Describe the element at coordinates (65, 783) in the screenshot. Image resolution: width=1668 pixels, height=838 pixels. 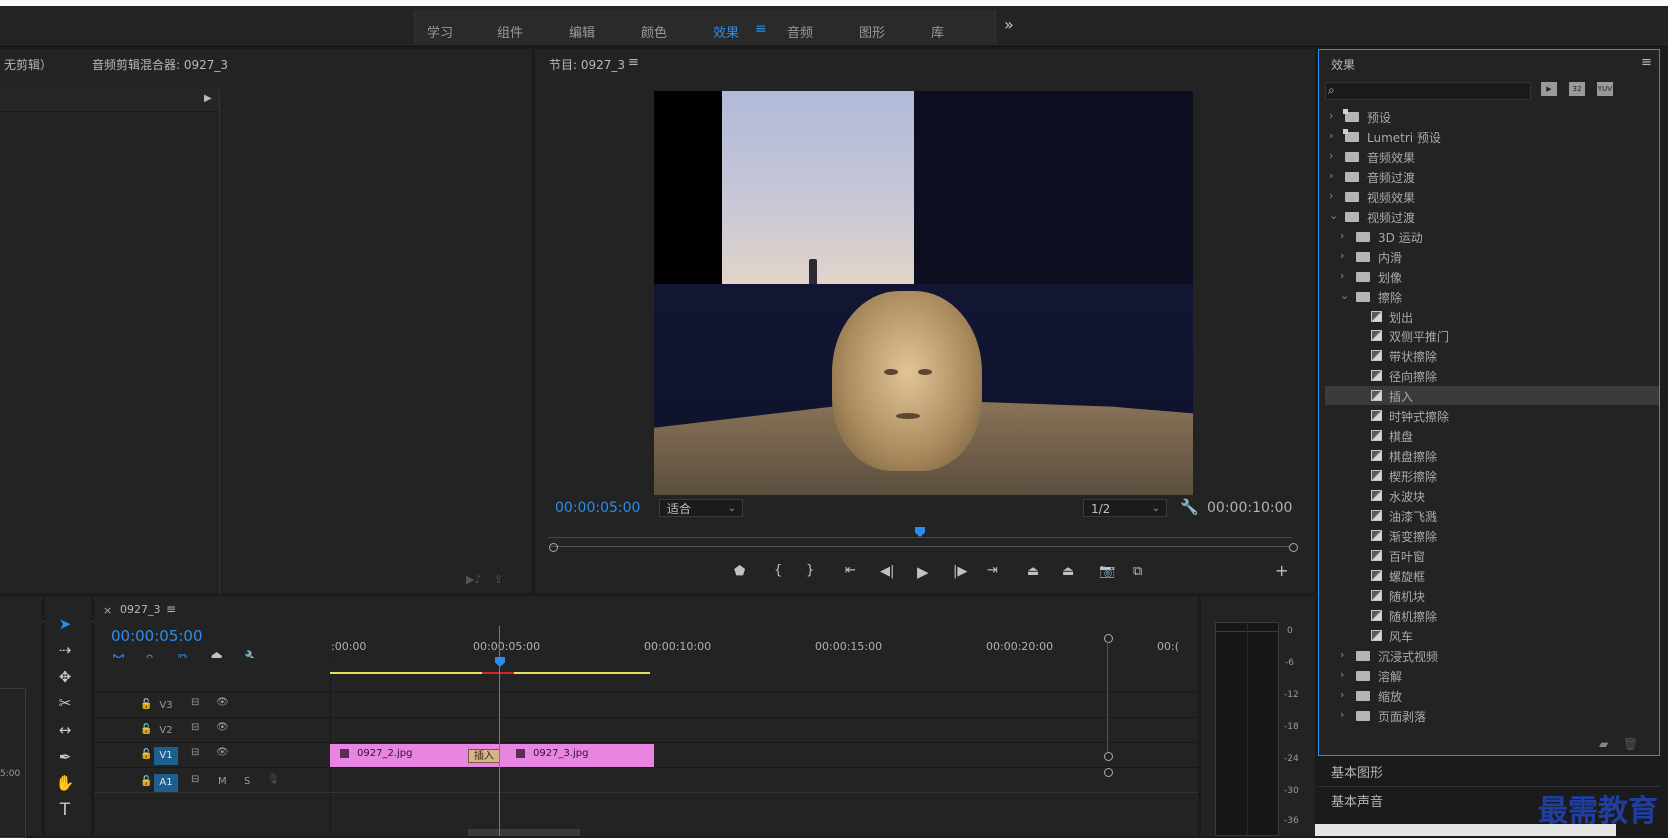
I see `hand-tool-icon: ✋` at that location.